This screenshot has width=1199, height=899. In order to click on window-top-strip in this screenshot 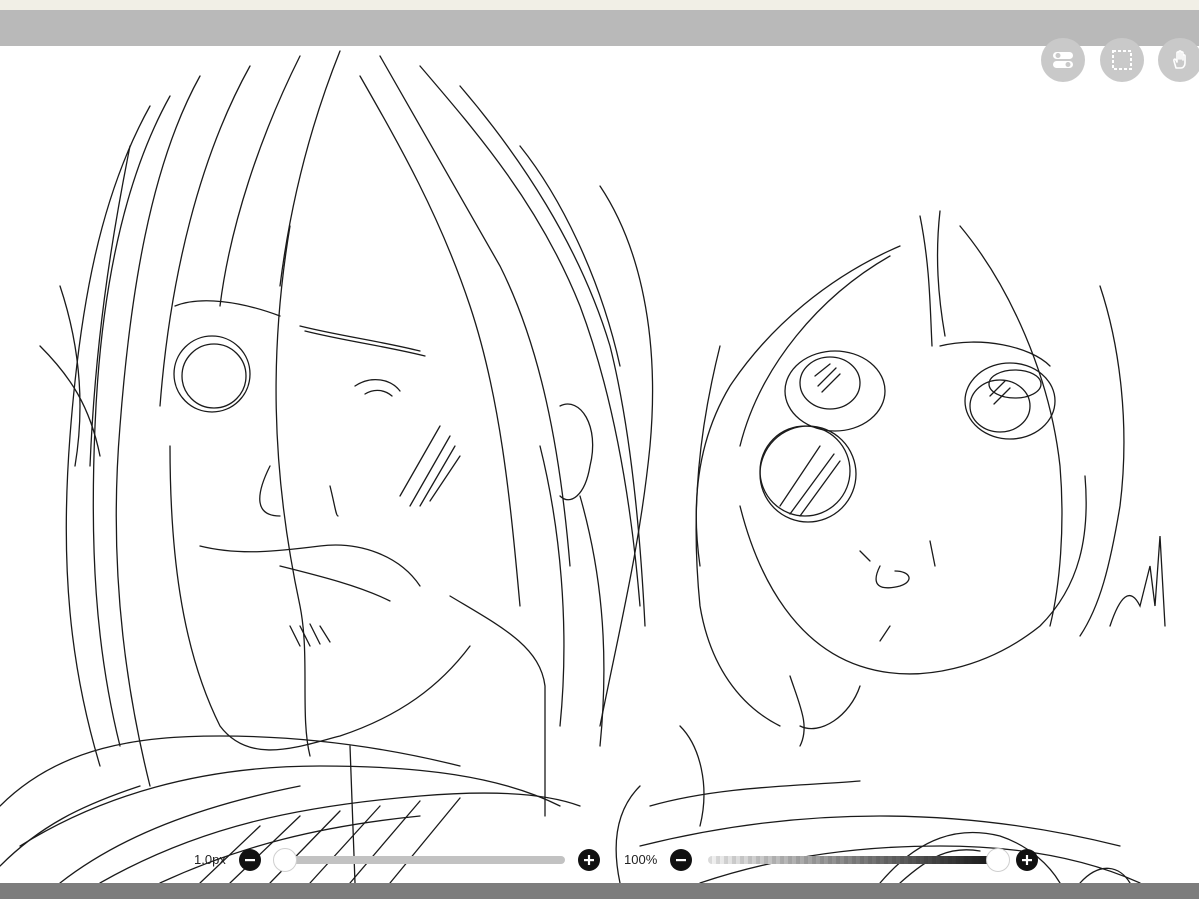, I will do `click(599, 5)`.